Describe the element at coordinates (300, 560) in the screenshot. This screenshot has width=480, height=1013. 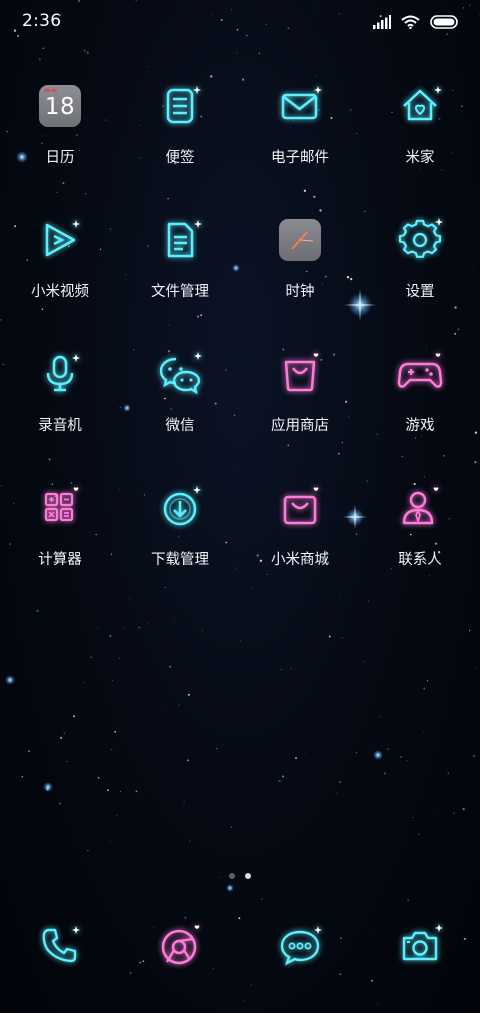
I see `app-label: 小米商城` at that location.